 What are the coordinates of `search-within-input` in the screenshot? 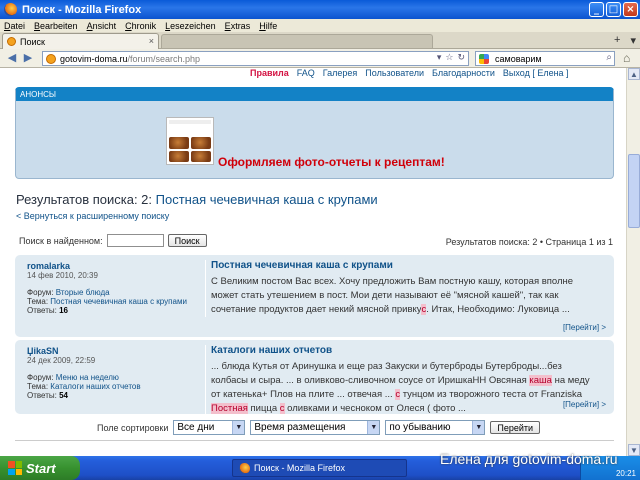 It's located at (135, 240).